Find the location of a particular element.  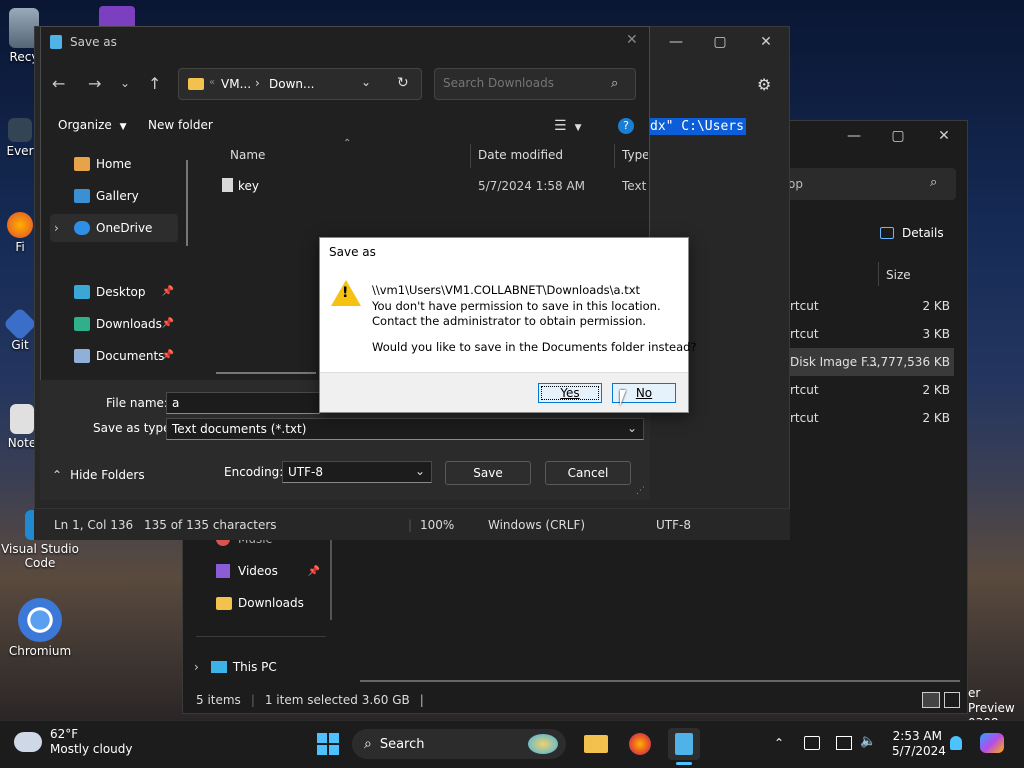

organize-menu: Organize ▼ is located at coordinates (92, 125).